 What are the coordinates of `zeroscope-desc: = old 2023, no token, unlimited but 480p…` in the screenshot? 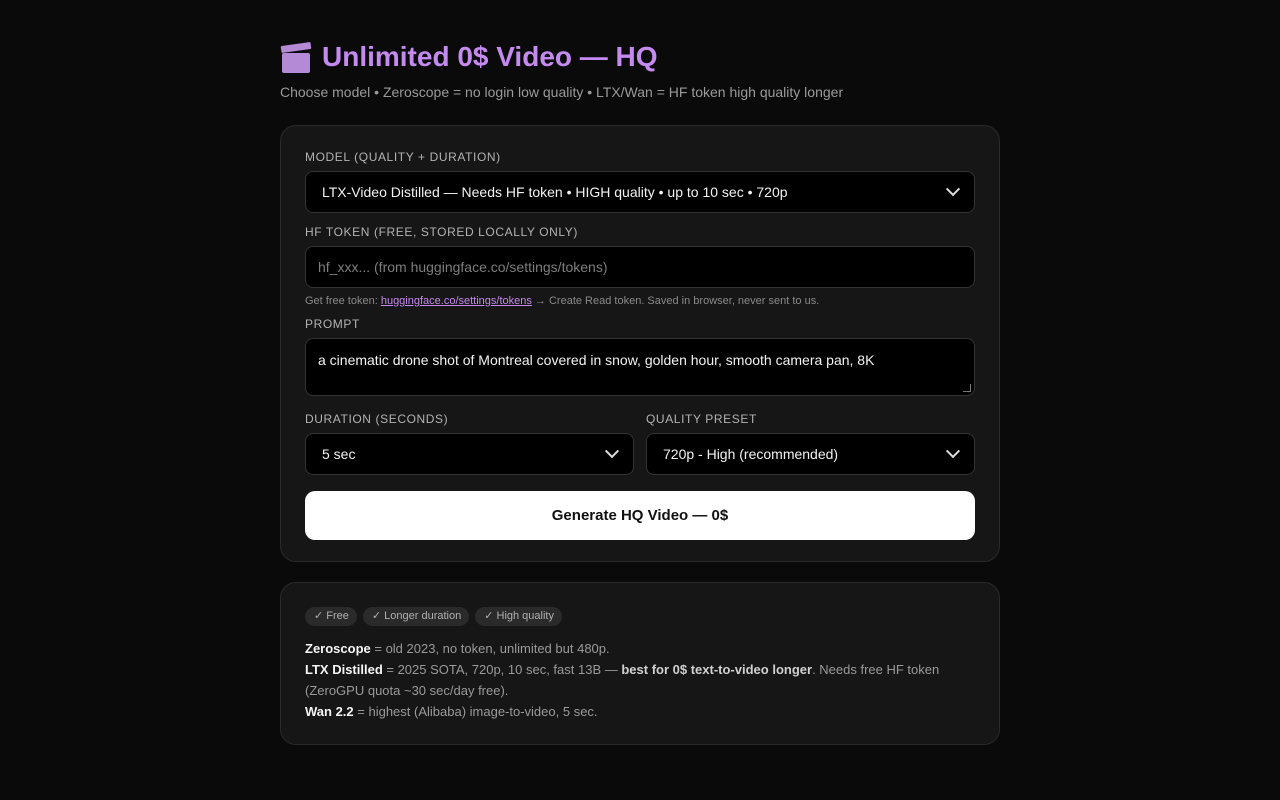 It's located at (490, 648).